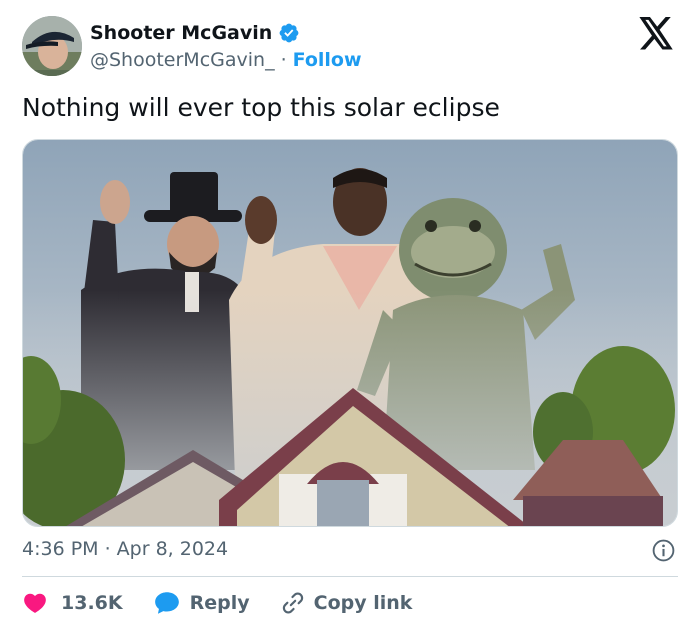 Image resolution: width=700 pixels, height=629 pixels. Describe the element at coordinates (363, 603) in the screenshot. I see `copy-link-label: Copy link` at that location.